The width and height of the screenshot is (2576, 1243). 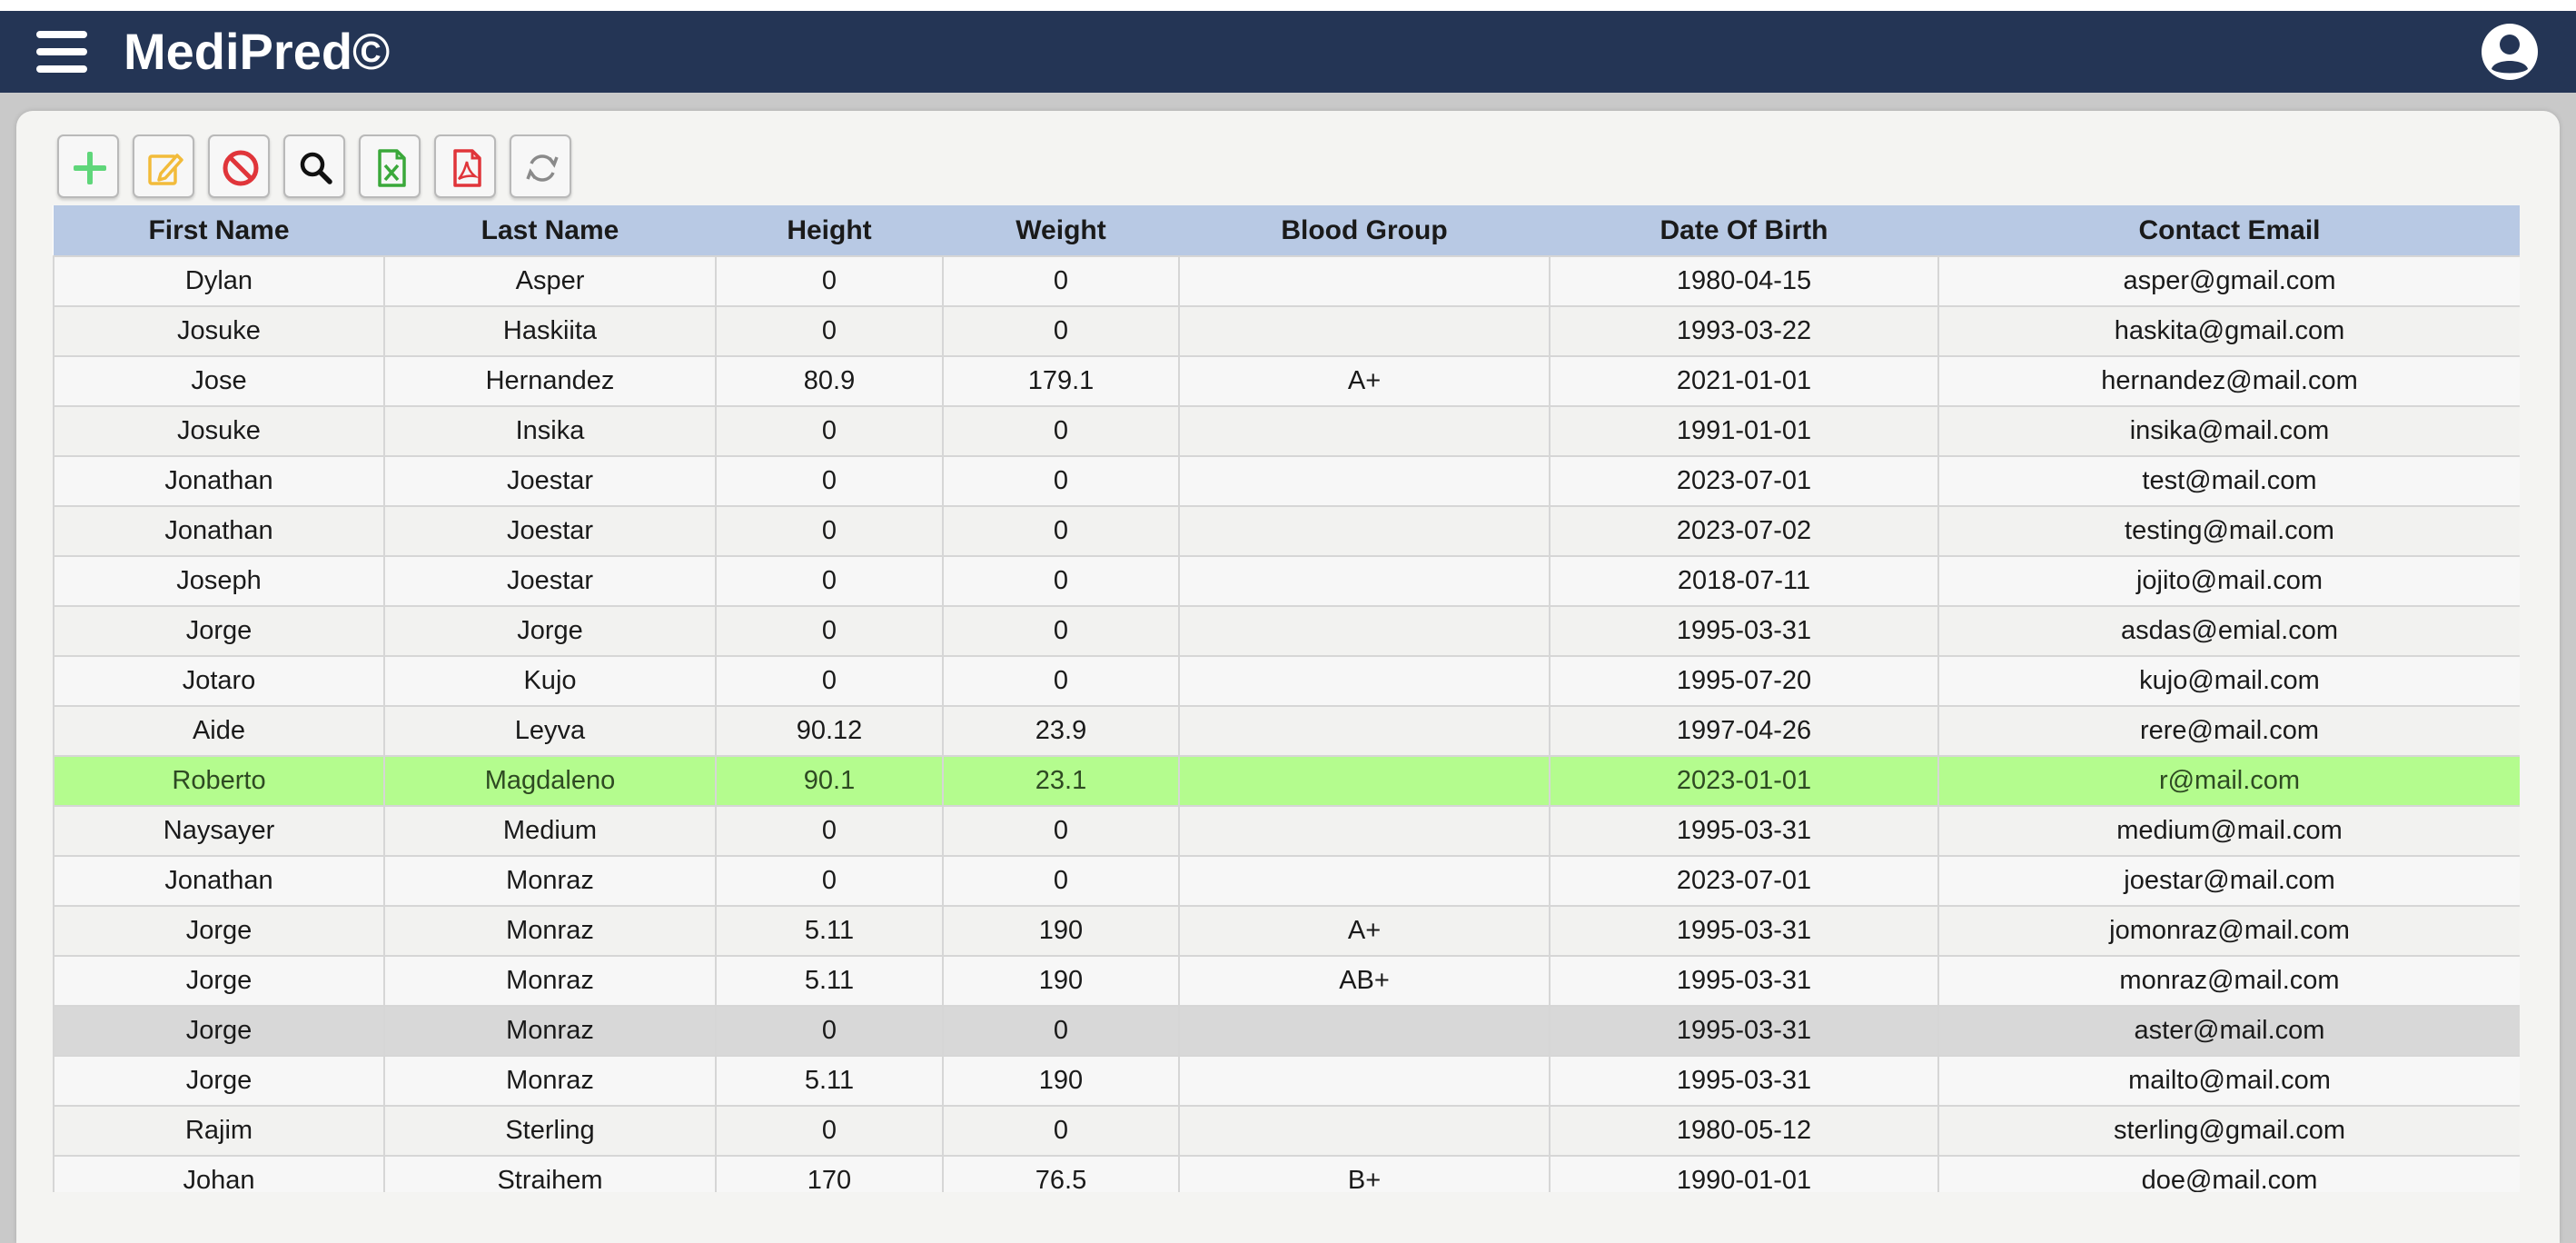 I want to click on first-name-cell: Aide, so click(x=219, y=731).